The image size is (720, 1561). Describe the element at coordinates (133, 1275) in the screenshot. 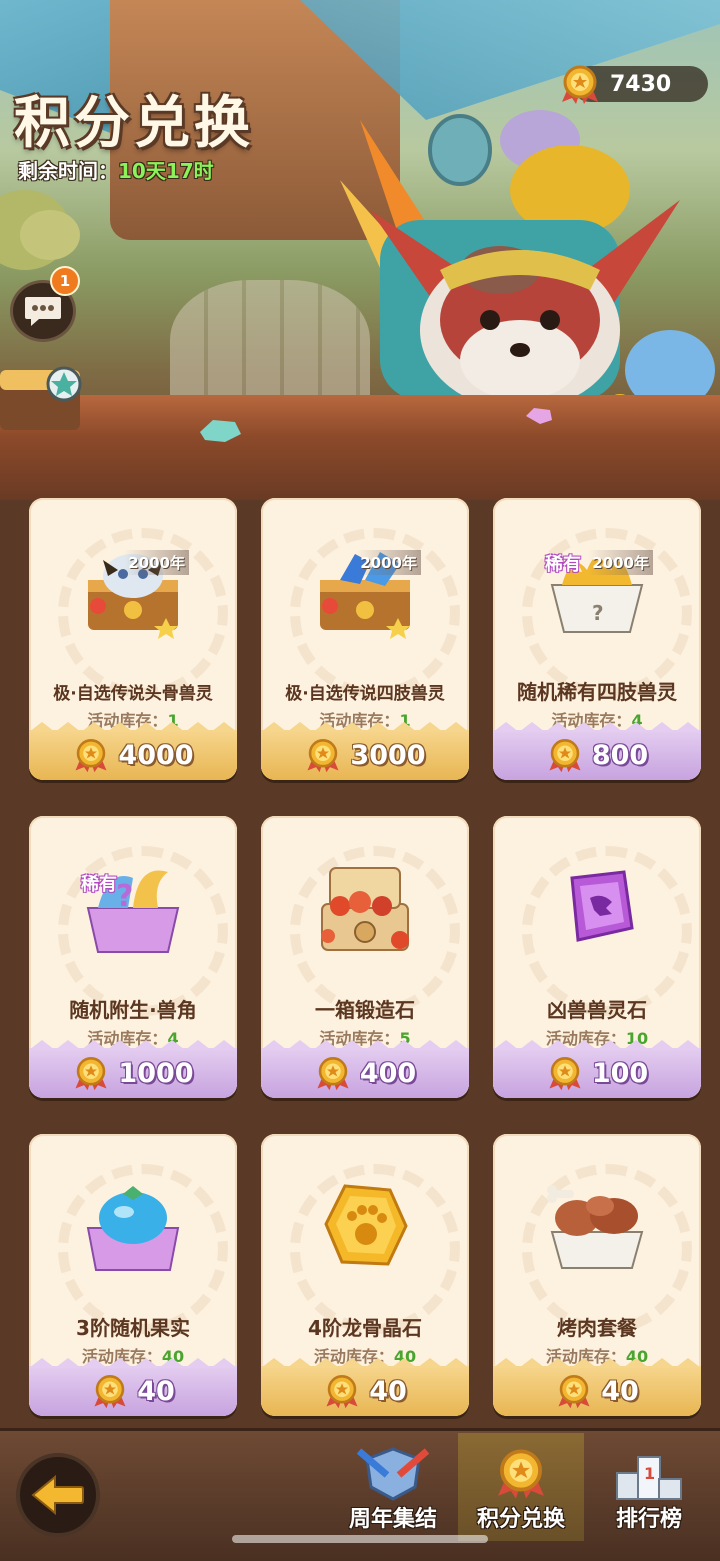

I see `exchange-item-card: 3阶随机果实 活动库存：40 40` at that location.